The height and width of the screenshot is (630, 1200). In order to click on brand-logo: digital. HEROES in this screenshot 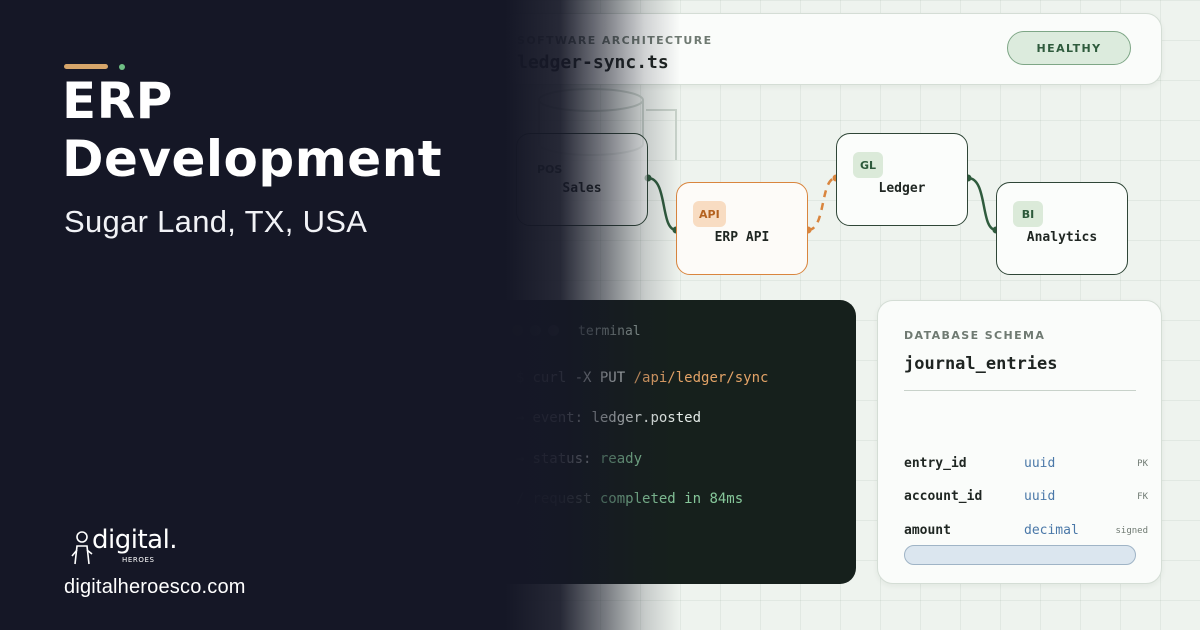, I will do `click(130, 548)`.